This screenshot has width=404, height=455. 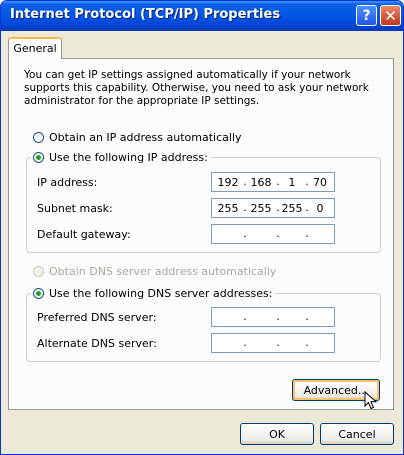 What do you see at coordinates (277, 434) in the screenshot?
I see `ok-button: OK` at bounding box center [277, 434].